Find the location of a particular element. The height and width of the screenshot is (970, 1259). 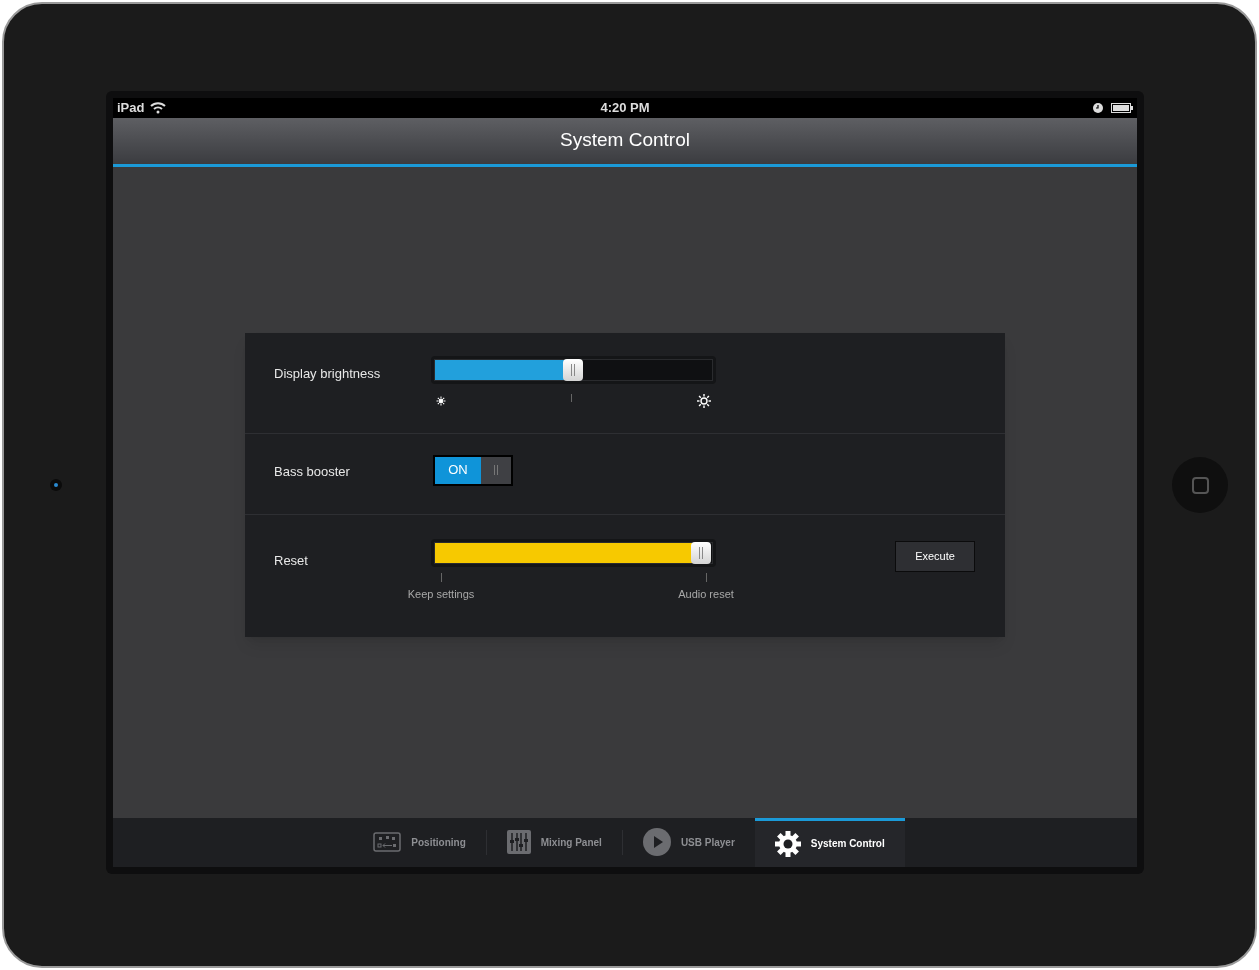

layout-icon is located at coordinates (387, 842).